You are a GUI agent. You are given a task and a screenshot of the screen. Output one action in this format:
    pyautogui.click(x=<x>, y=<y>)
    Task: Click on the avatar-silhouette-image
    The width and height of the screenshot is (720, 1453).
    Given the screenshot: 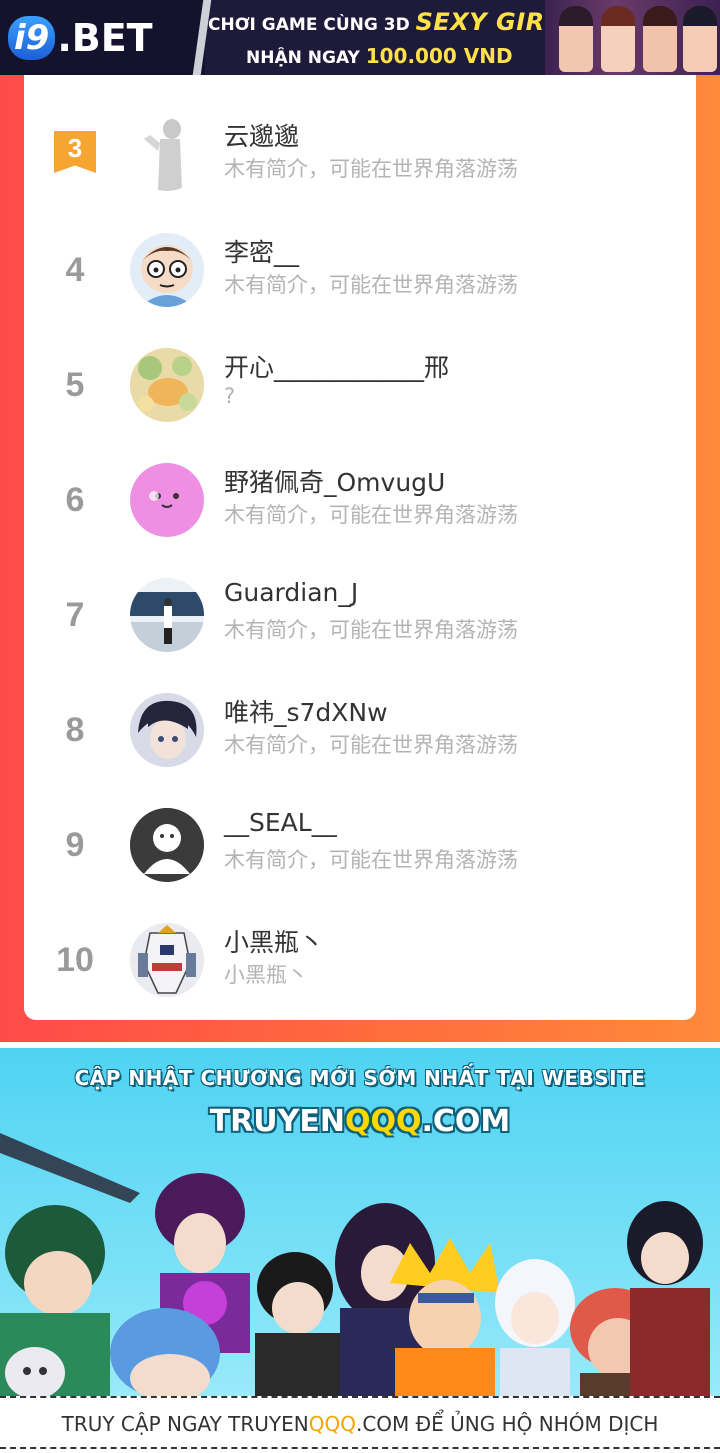 What is the action you would take?
    pyautogui.click(x=167, y=154)
    